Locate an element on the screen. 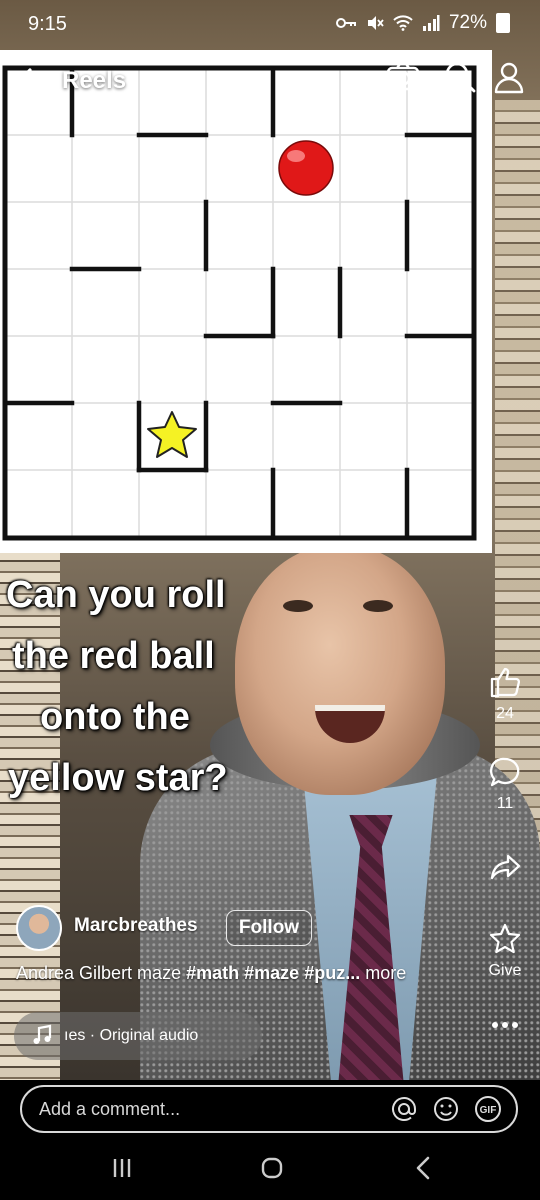 The height and width of the screenshot is (1200, 540). like-icon is located at coordinates (505, 682).